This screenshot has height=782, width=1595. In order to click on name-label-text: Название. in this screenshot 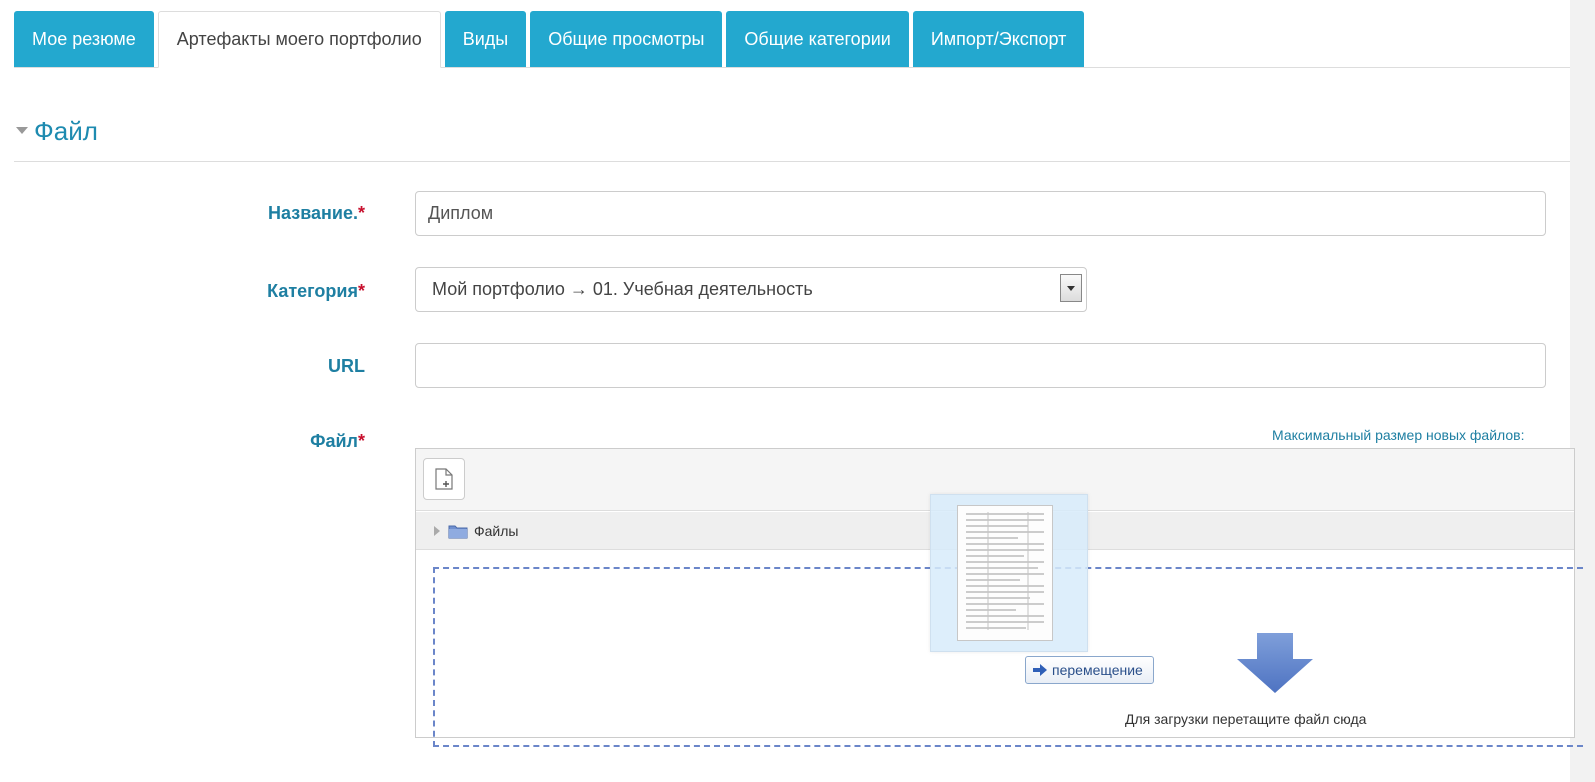, I will do `click(313, 213)`.